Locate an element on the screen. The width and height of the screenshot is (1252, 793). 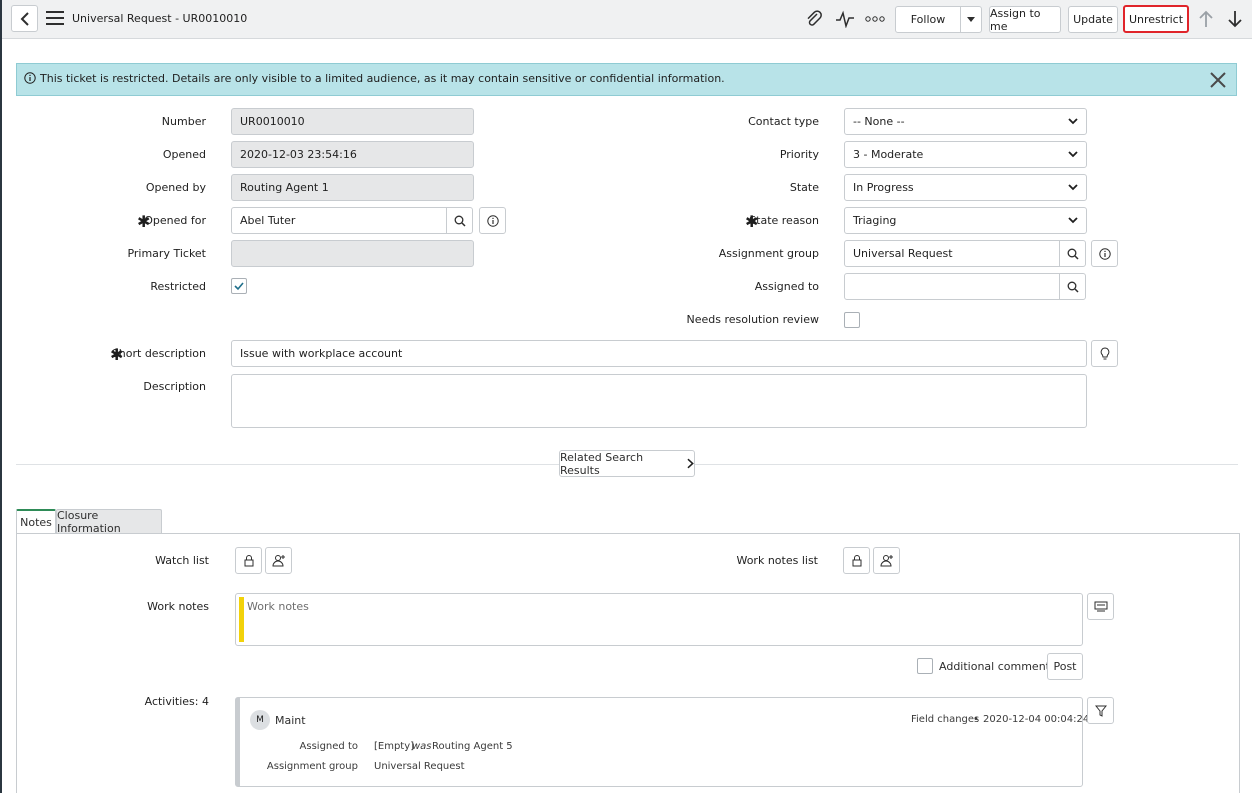
back-button is located at coordinates (24, 18).